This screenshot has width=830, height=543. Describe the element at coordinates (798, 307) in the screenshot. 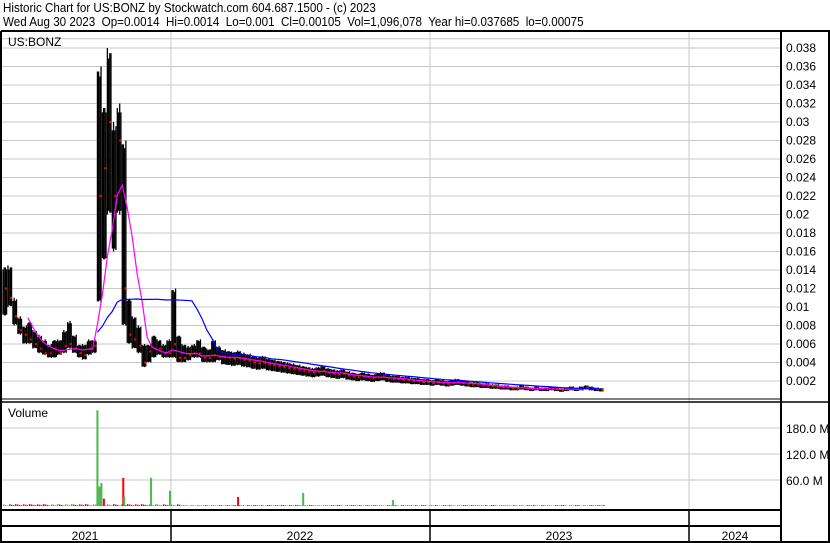

I see `price-tick-label: 0.01` at that location.